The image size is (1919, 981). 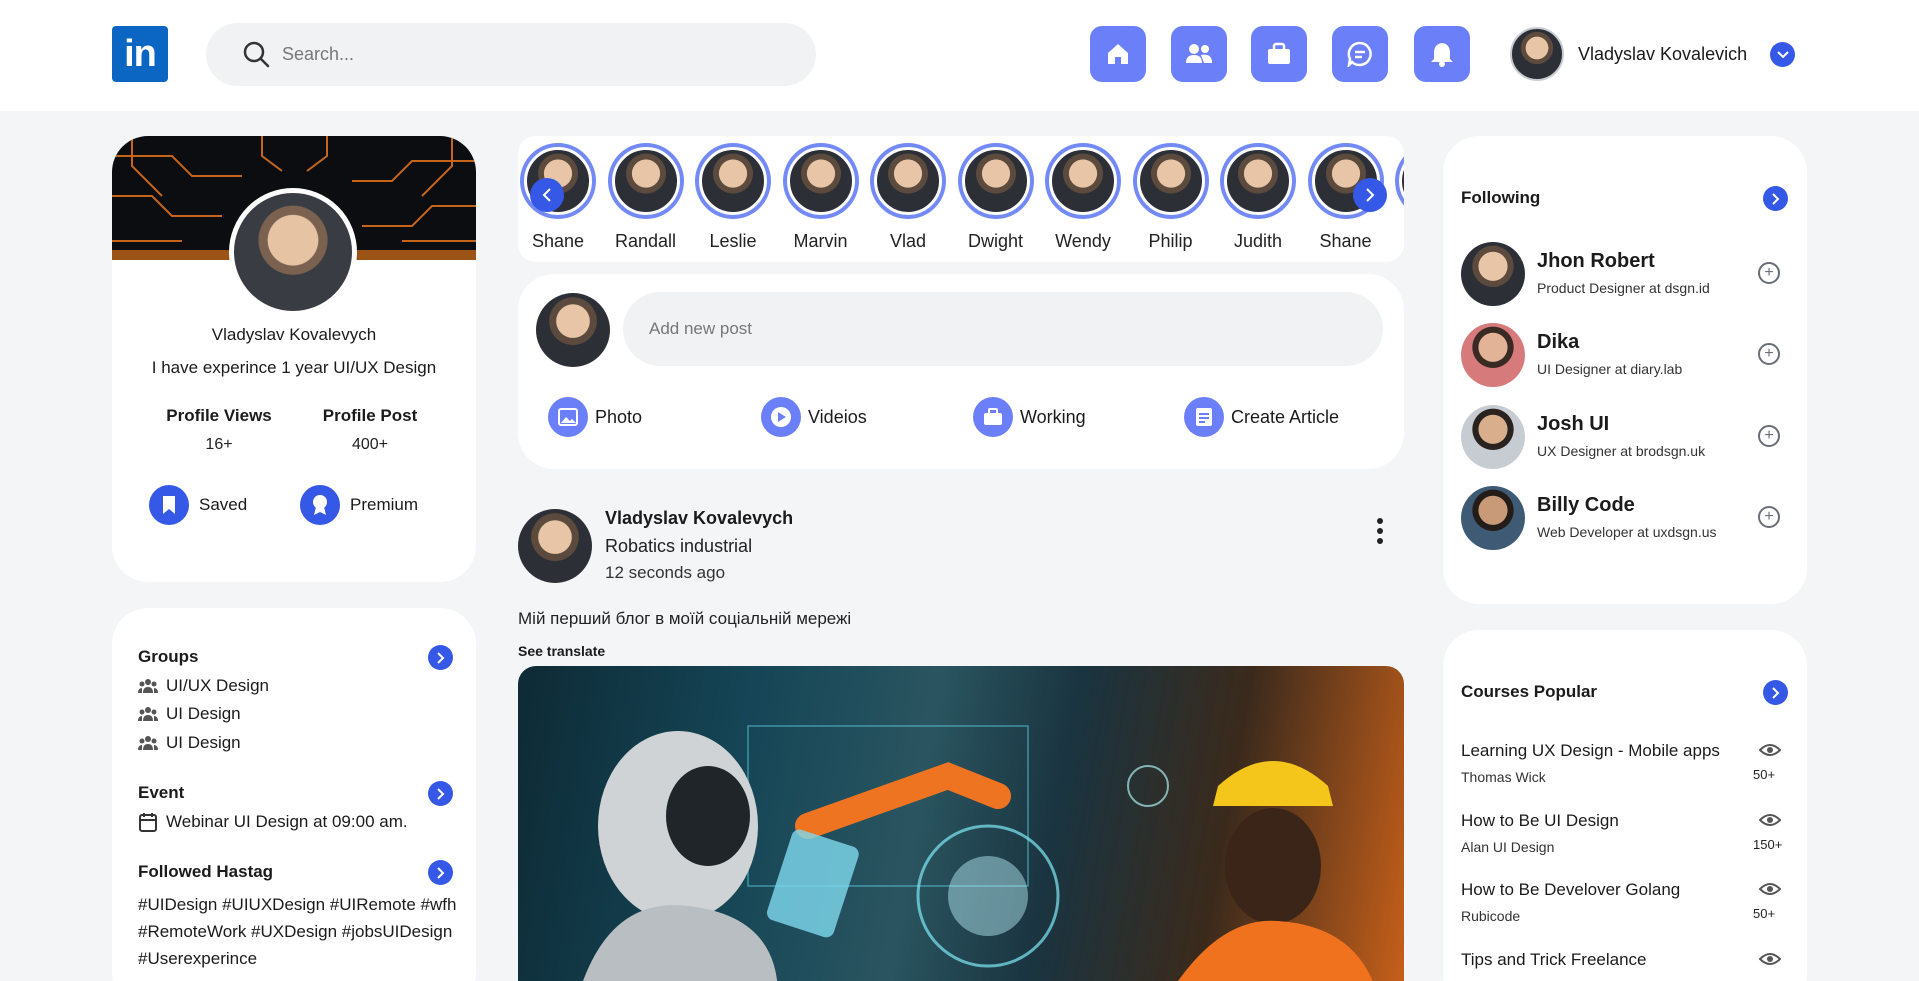 I want to click on course-title: Tips and Trick Freelance, so click(x=1554, y=959).